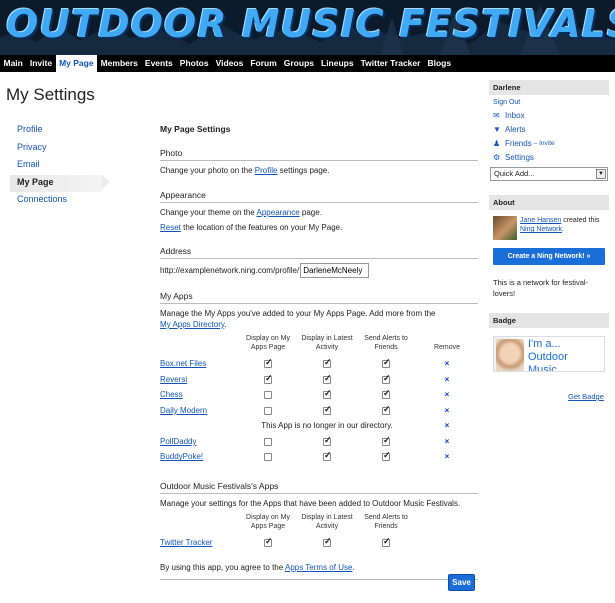  I want to click on app-link: Daily Modern, so click(183, 410).